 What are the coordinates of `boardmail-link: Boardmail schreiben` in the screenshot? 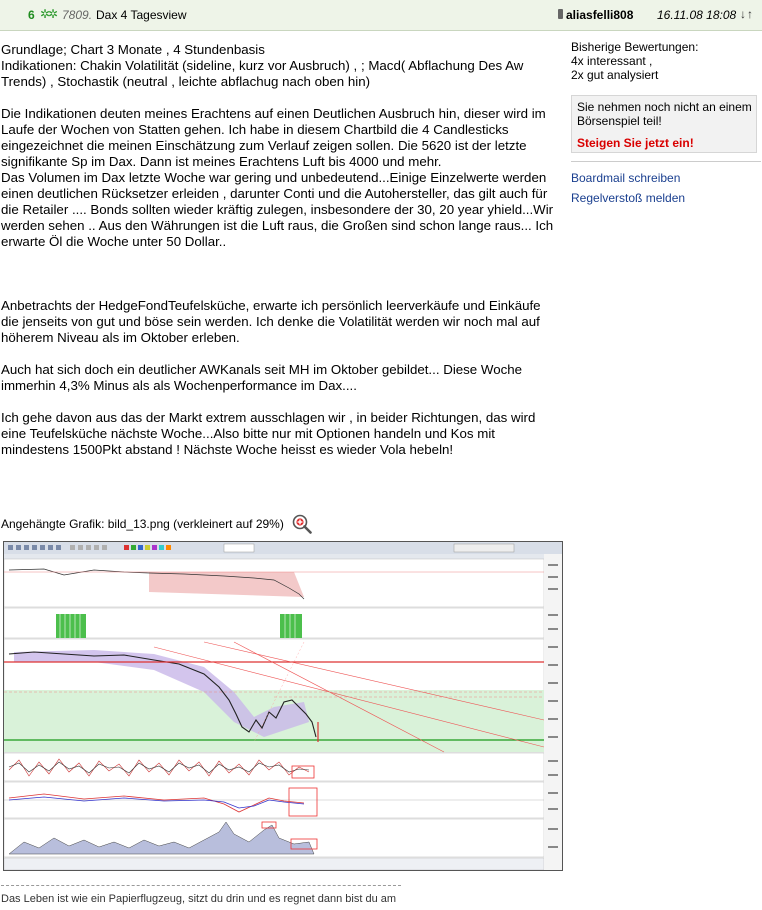 It's located at (625, 178).